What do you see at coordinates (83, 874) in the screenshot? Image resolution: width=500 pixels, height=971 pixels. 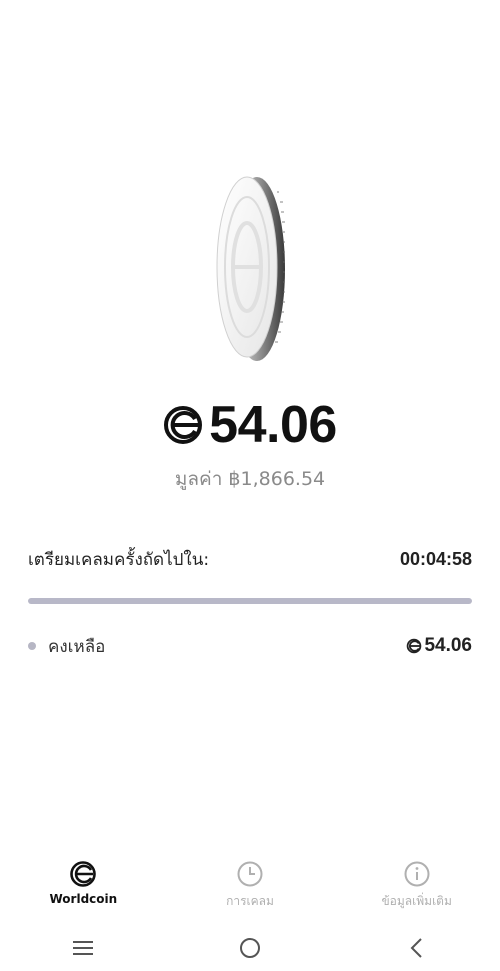 I see `worldcoin-icon` at bounding box center [83, 874].